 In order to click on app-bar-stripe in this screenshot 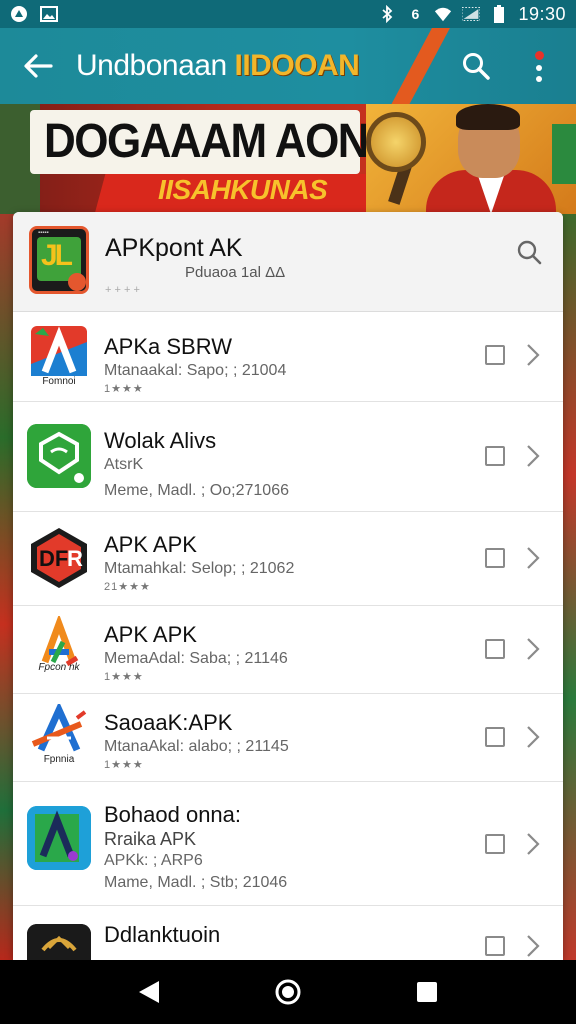, I will do `click(417, 66)`.